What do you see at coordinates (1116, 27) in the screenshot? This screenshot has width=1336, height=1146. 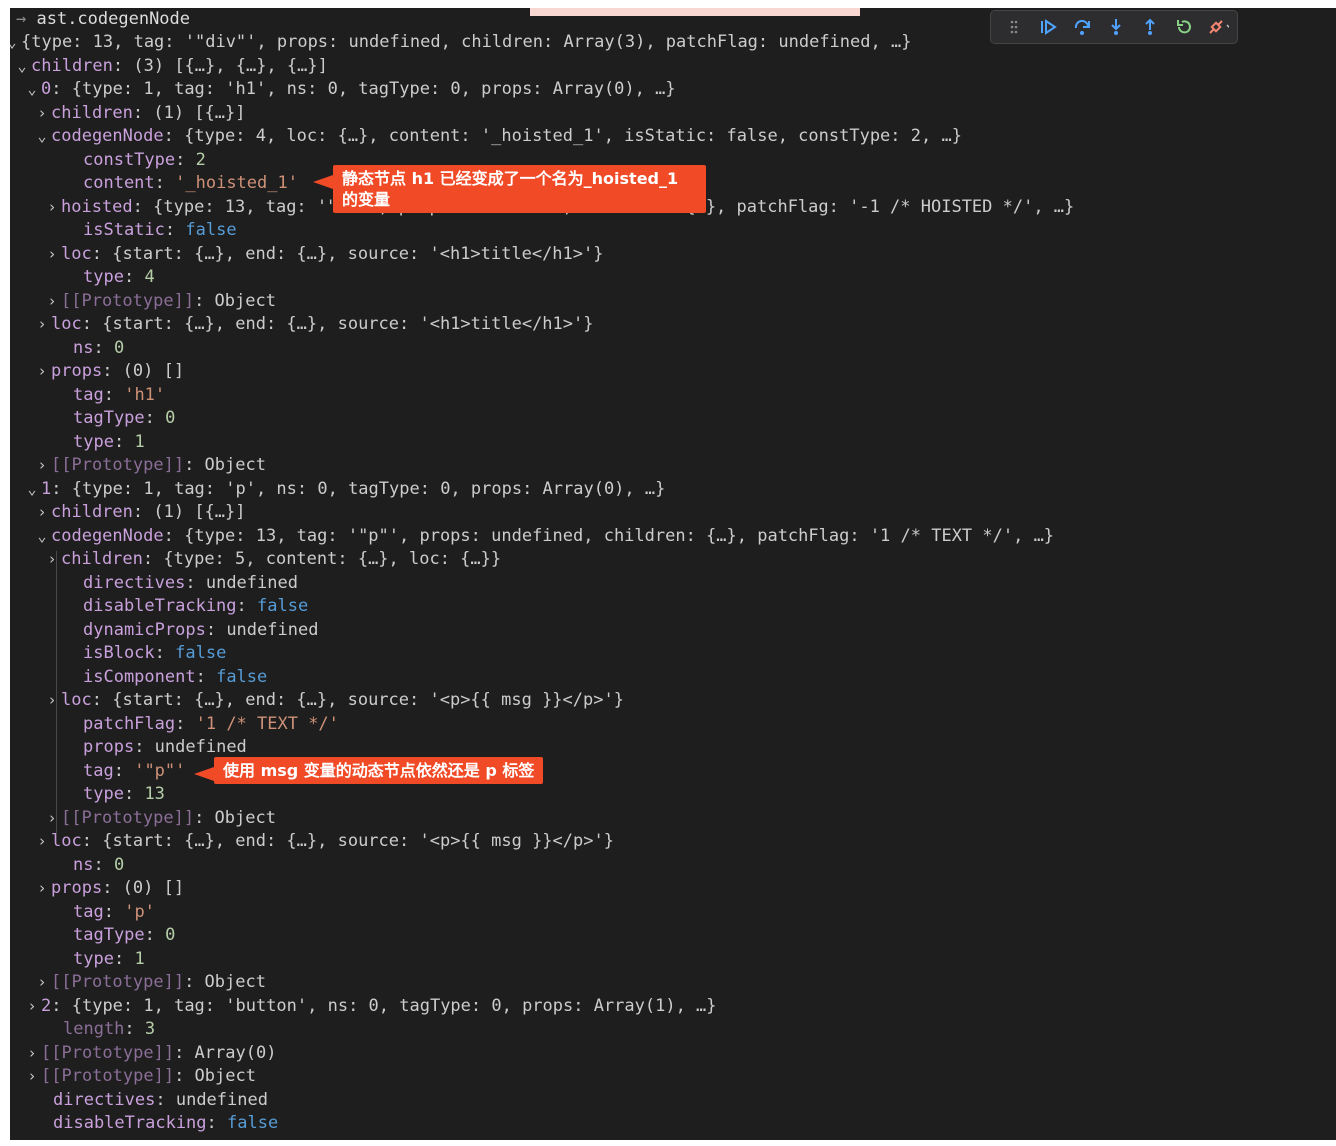 I see `step-into-icon` at bounding box center [1116, 27].